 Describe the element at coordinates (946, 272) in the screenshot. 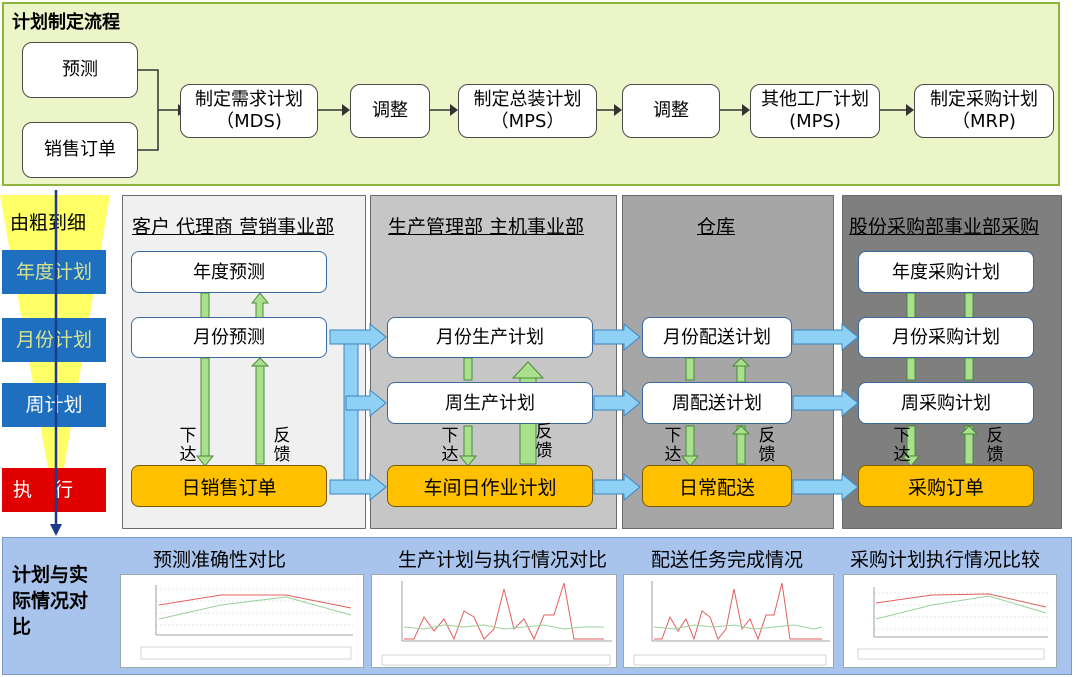

I see `annual-purchase-plan-box: 年度采购计划` at that location.